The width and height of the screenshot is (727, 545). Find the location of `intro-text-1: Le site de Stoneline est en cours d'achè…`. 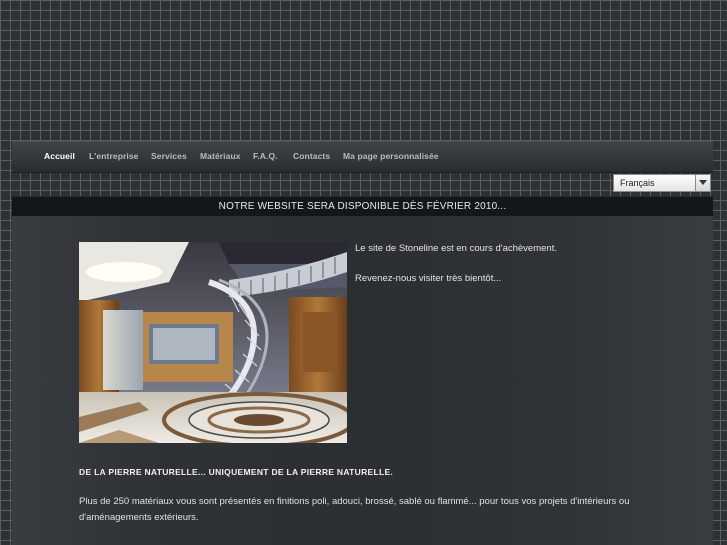

intro-text-1: Le site de Stoneline est en cours d'achè… is located at coordinates (456, 248).